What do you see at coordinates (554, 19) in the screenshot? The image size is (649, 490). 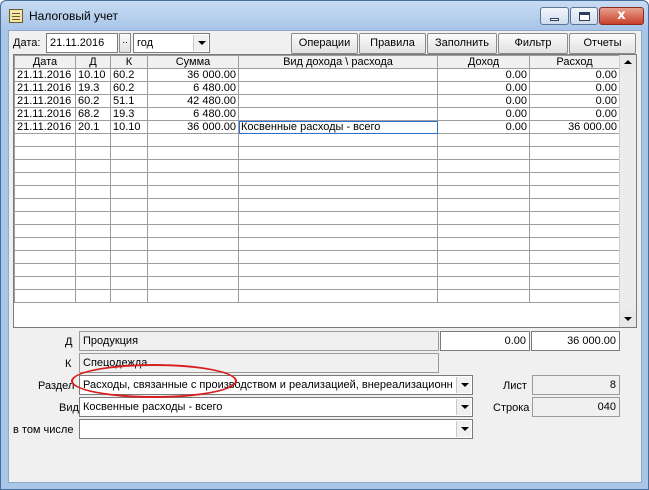 I see `minimize-icon` at bounding box center [554, 19].